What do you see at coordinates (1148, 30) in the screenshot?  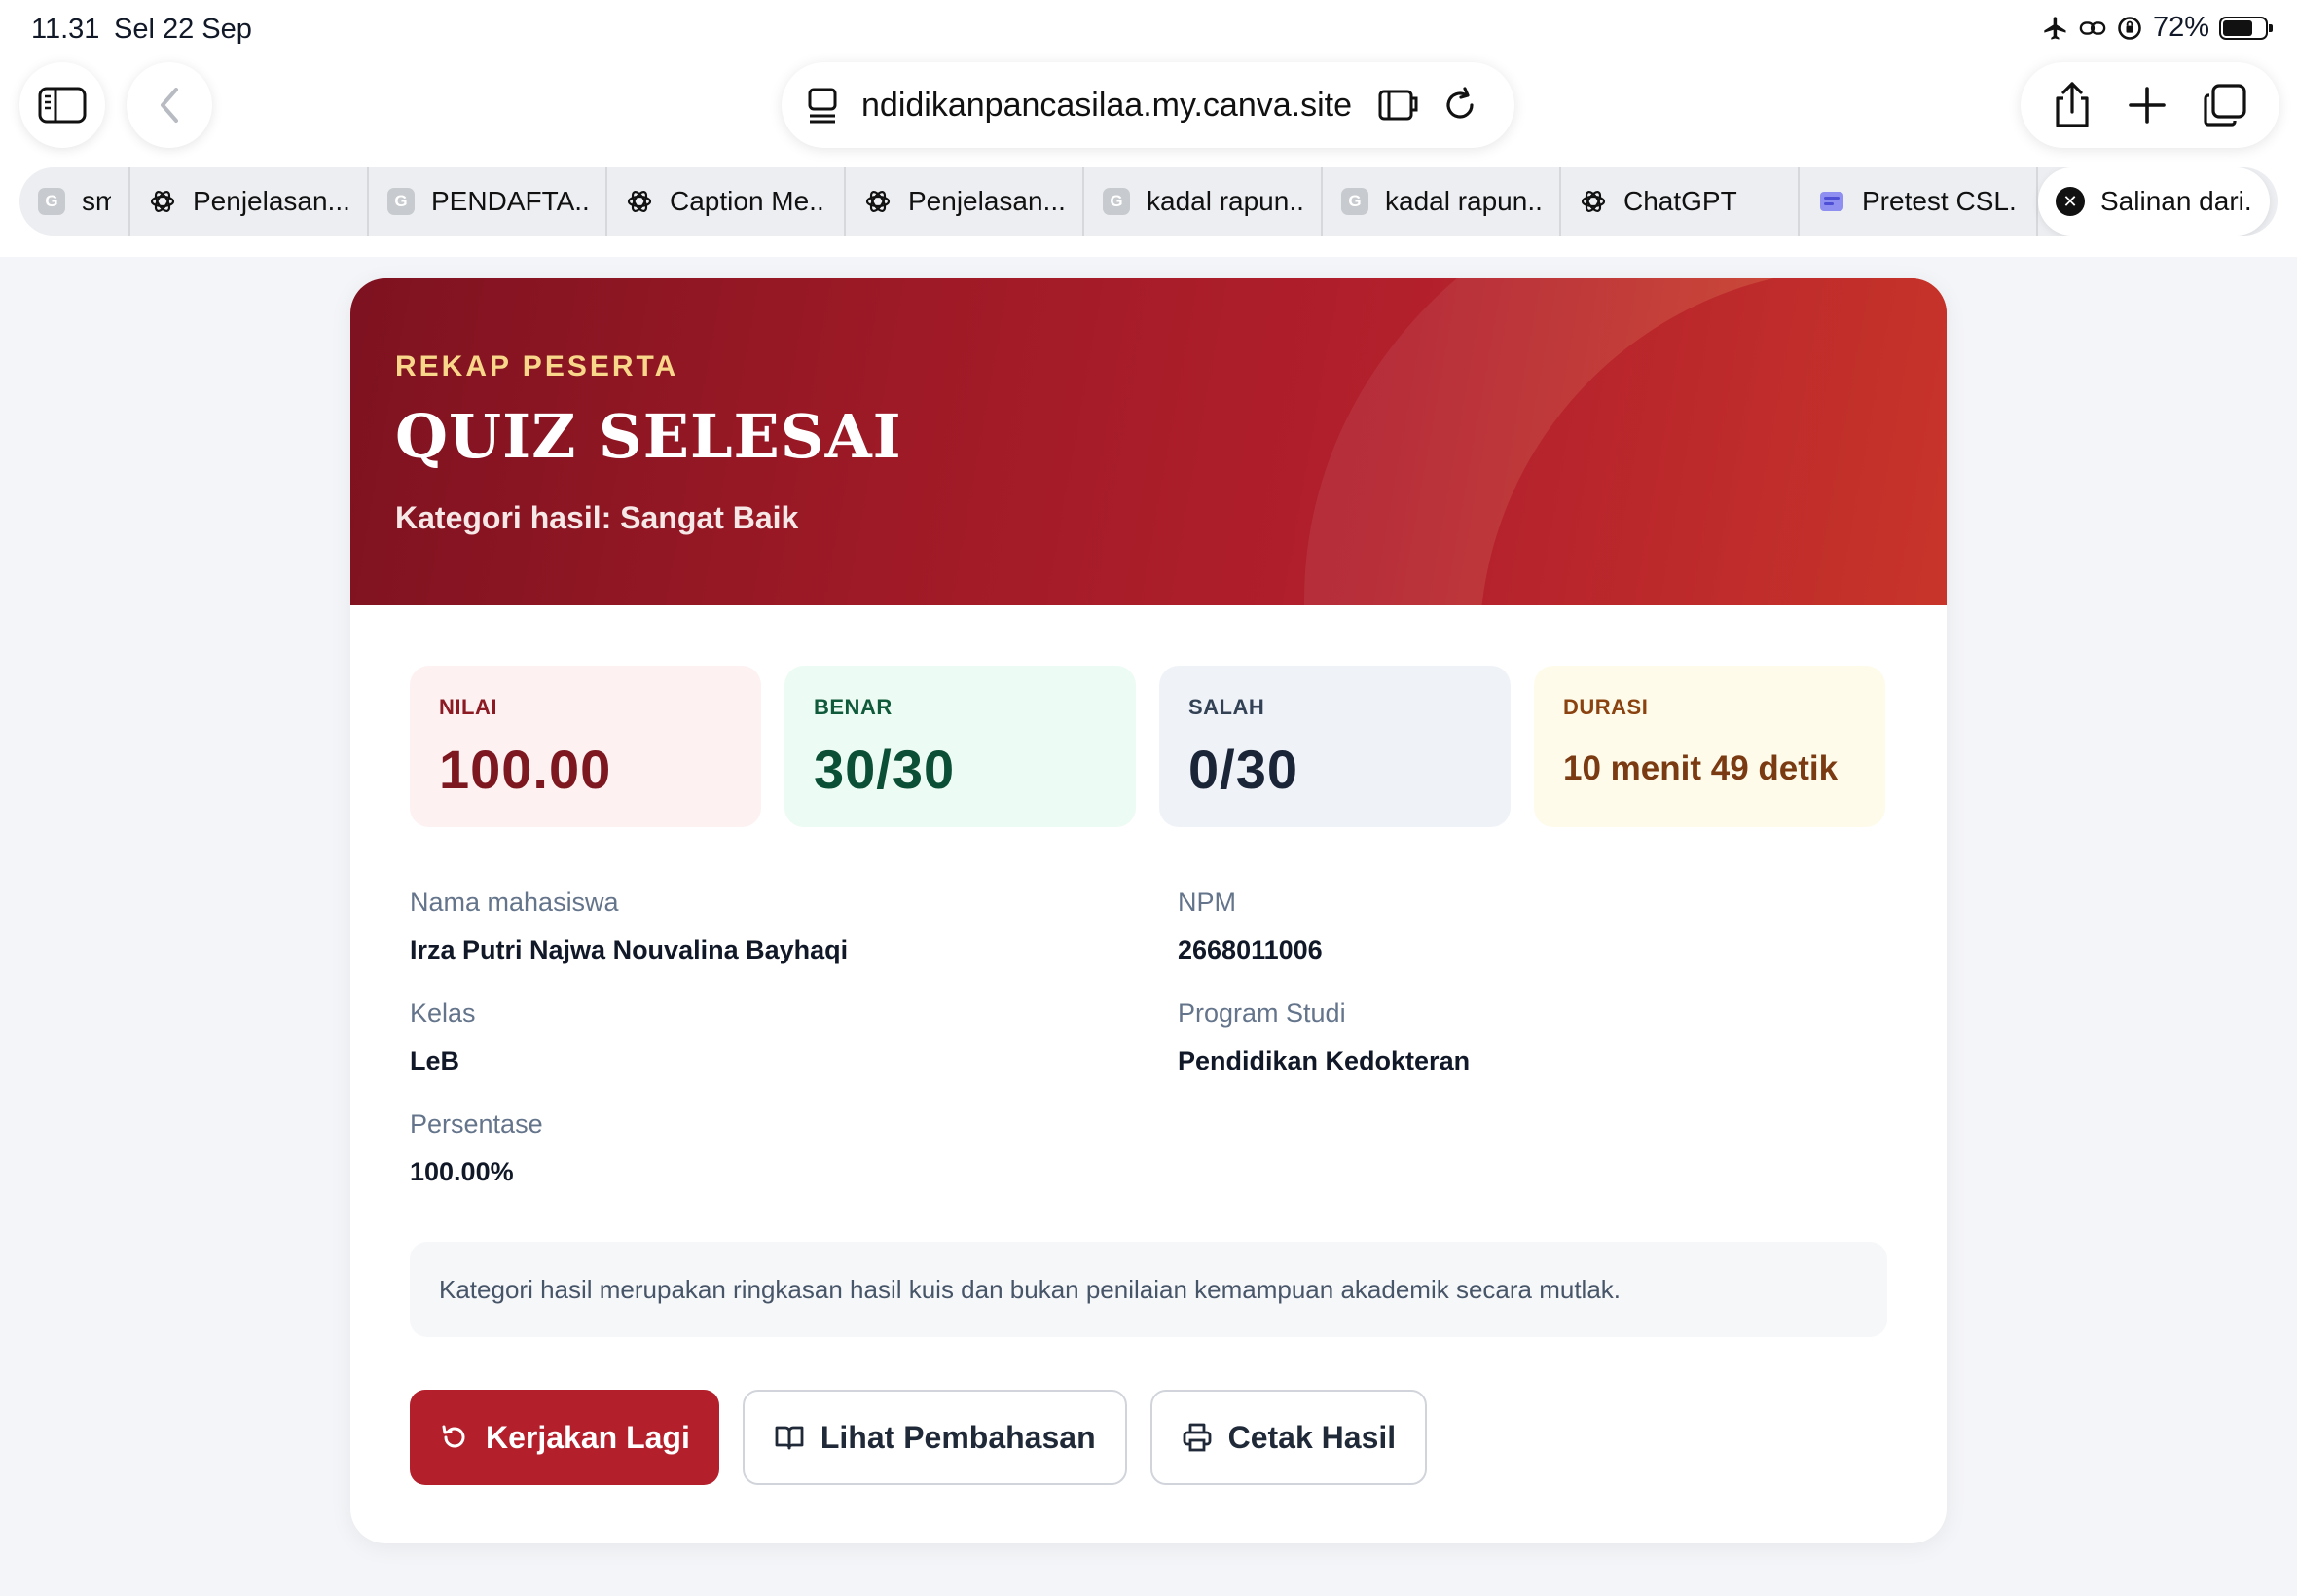 I see `status-bar: 11.31 Sel 22 Sep 72%` at bounding box center [1148, 30].